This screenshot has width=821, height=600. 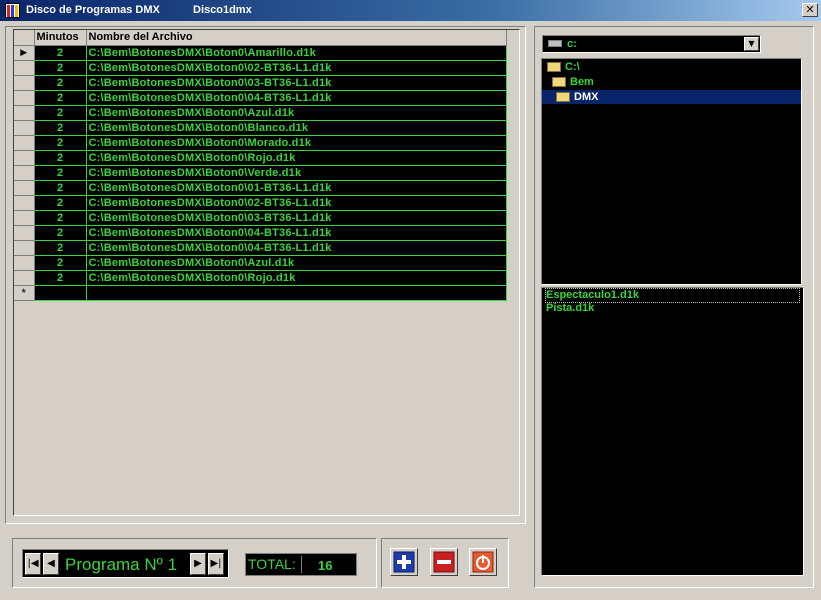 I want to click on drive-selector: c: ▼, so click(x=651, y=44).